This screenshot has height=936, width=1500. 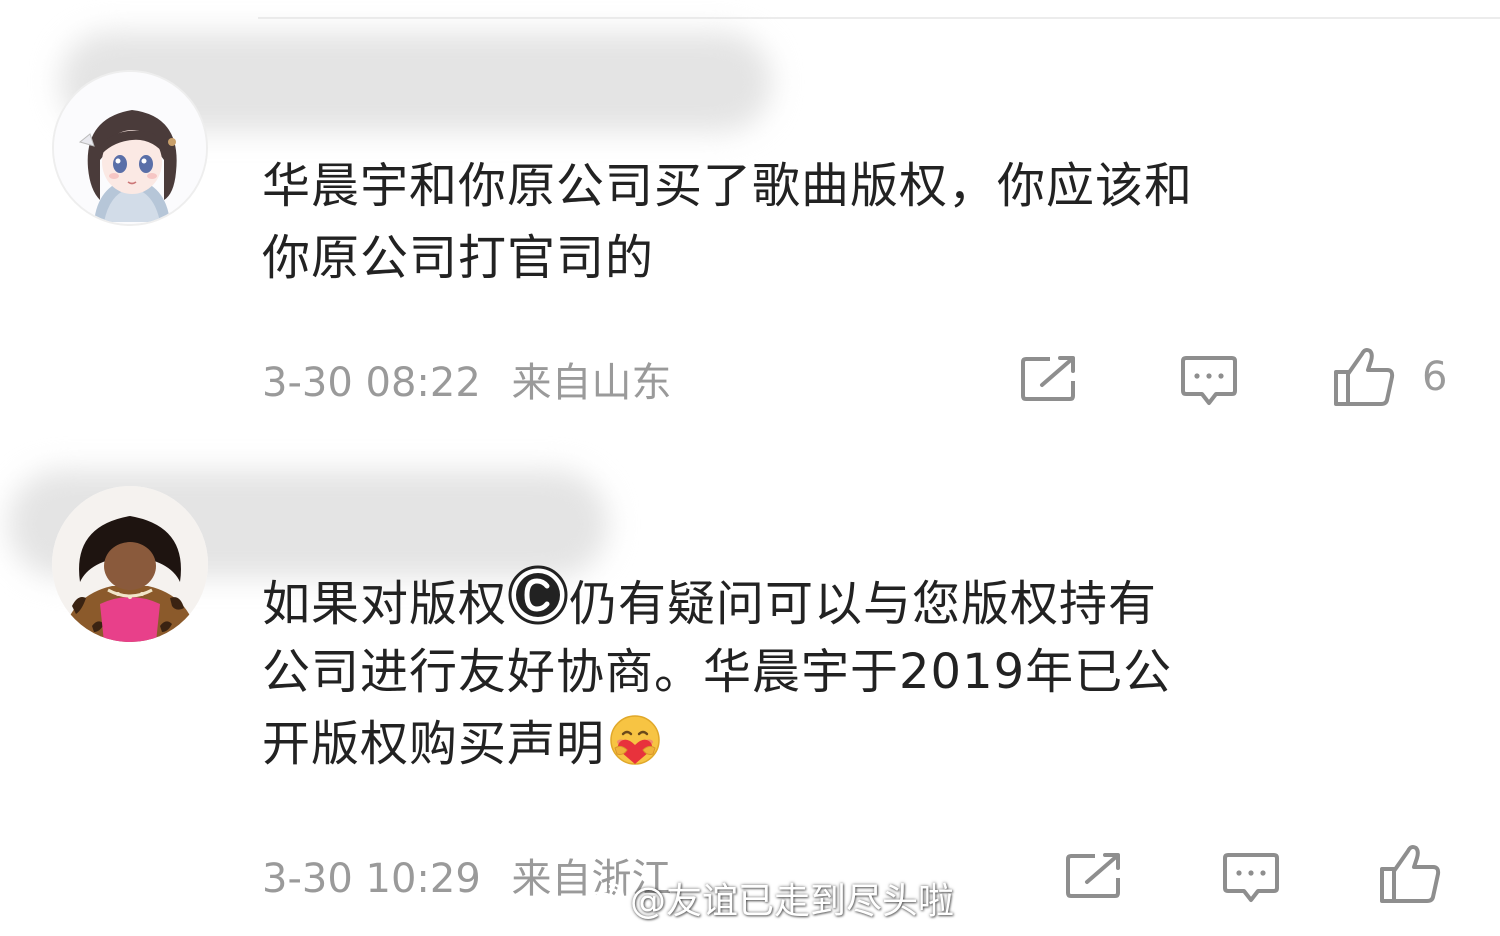 What do you see at coordinates (458, 258) in the screenshot?
I see `comment-text-line: 你原公司打官司的` at bounding box center [458, 258].